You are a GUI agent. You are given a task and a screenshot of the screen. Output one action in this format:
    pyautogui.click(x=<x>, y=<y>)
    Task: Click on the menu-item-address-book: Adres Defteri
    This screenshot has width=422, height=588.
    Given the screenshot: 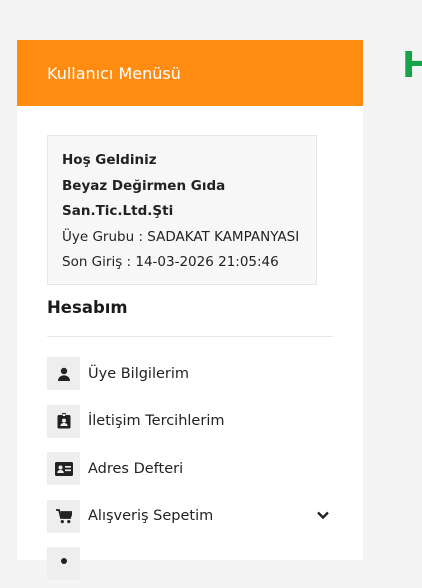 What is the action you would take?
    pyautogui.click(x=190, y=469)
    